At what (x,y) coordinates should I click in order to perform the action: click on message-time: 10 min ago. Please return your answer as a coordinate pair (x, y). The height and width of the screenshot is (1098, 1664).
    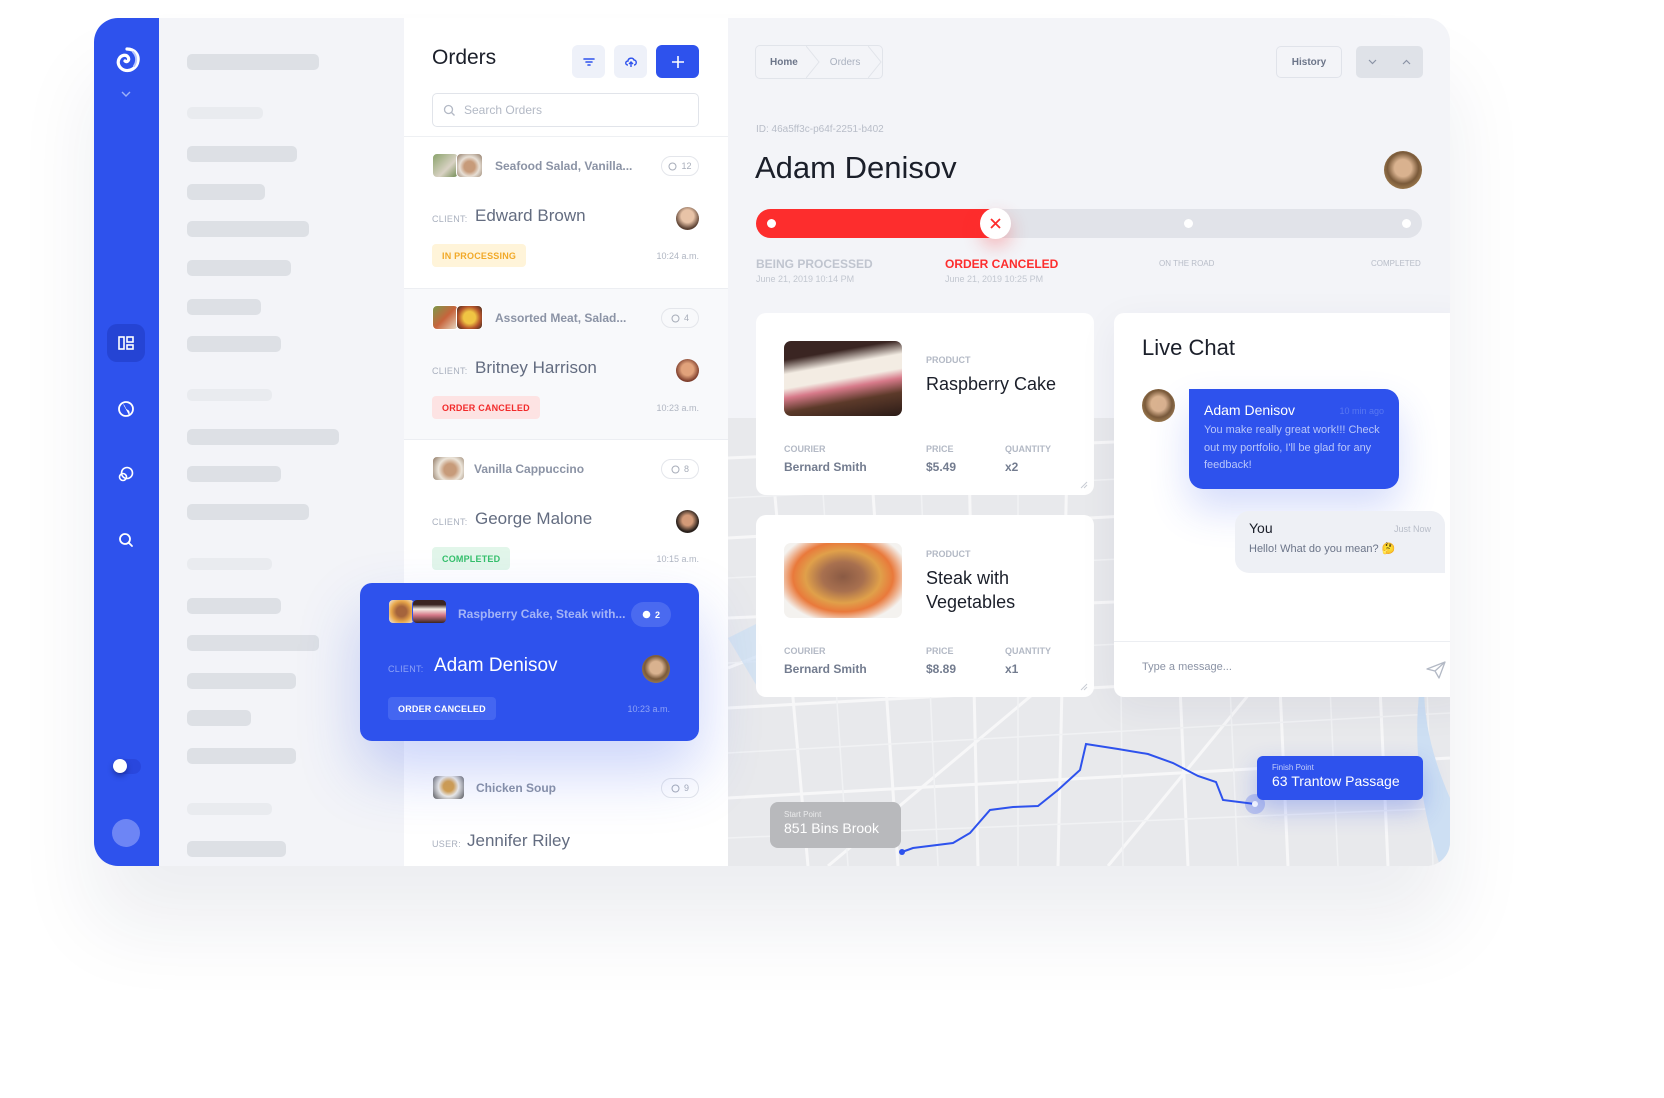
    Looking at the image, I should click on (1361, 411).